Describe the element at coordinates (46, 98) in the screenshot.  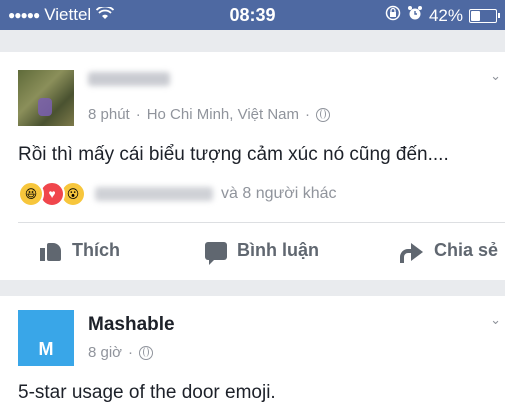
I see `avatar` at that location.